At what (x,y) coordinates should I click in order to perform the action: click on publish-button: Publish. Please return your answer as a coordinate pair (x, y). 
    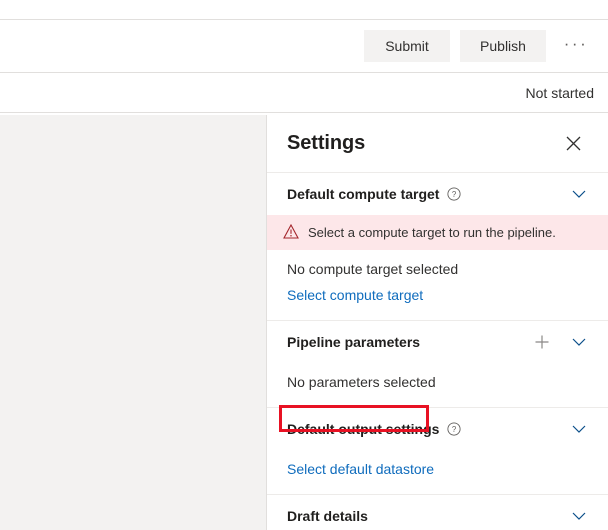
    Looking at the image, I should click on (503, 46).